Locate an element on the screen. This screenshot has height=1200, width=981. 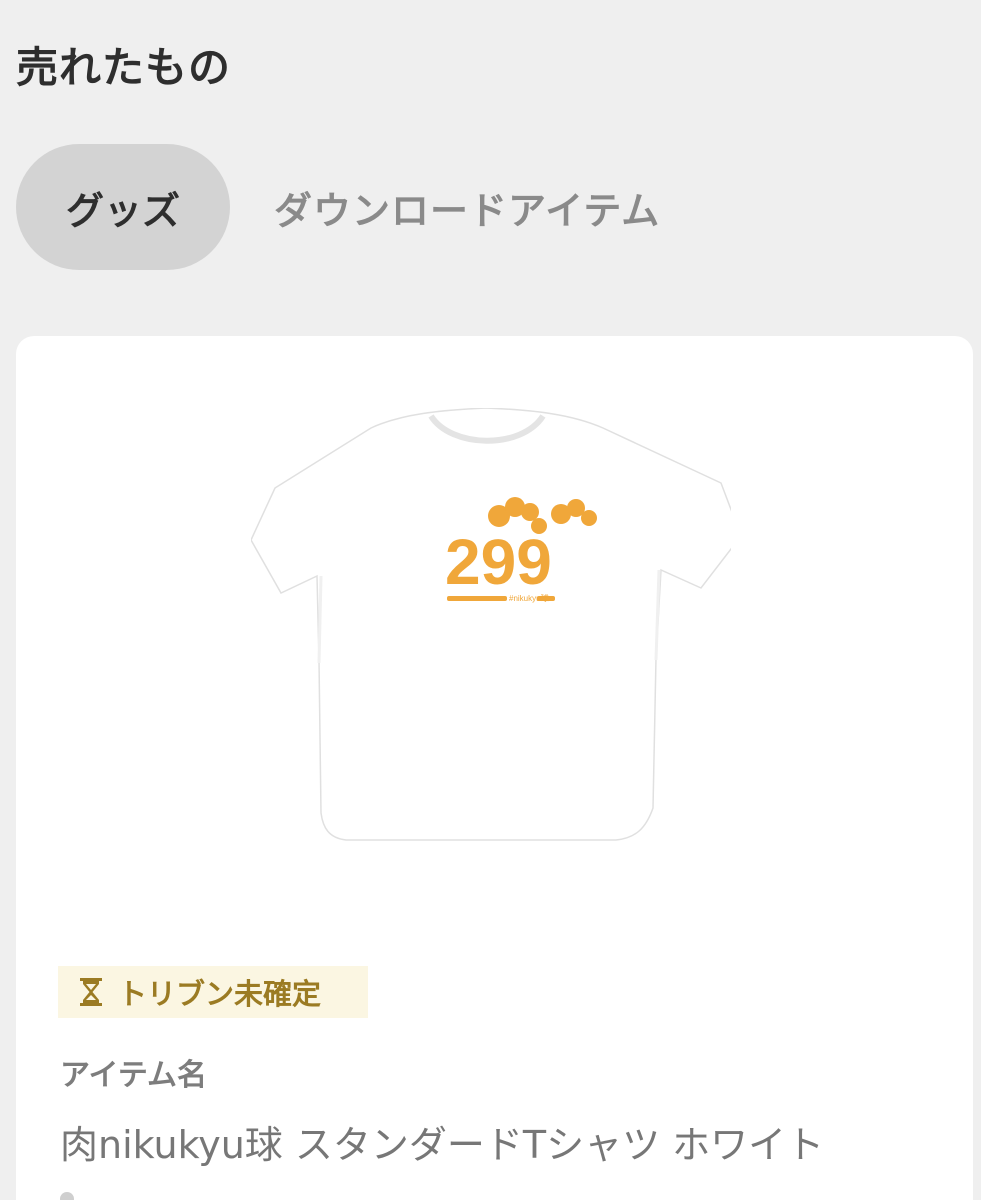
next-field-icon is located at coordinates (67, 1196).